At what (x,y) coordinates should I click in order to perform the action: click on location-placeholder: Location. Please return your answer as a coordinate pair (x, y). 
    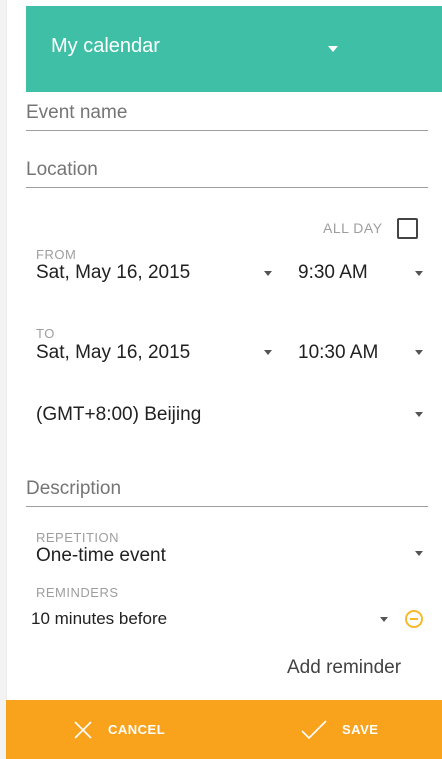
    Looking at the image, I should click on (62, 169).